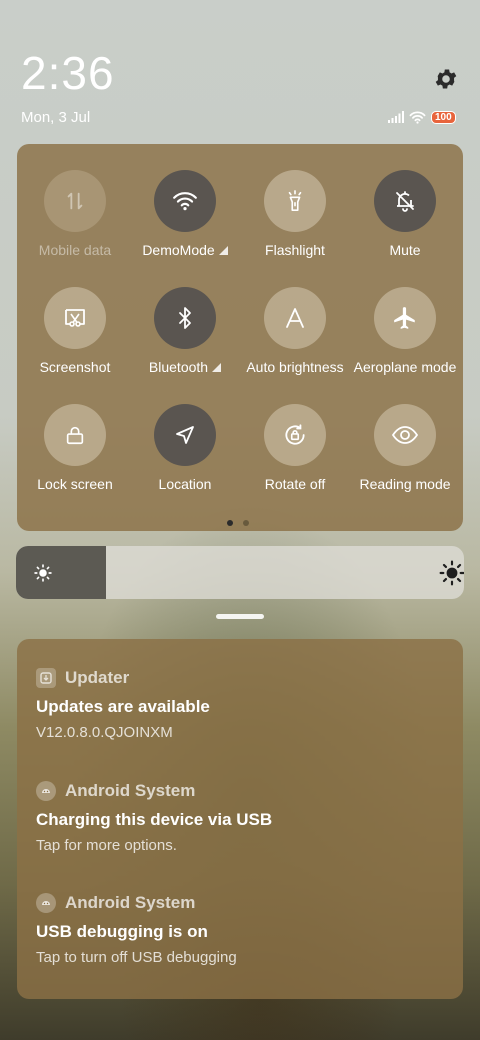 This screenshot has width=480, height=1040. What do you see at coordinates (123, 706) in the screenshot?
I see `notification-title: Updates are available` at bounding box center [123, 706].